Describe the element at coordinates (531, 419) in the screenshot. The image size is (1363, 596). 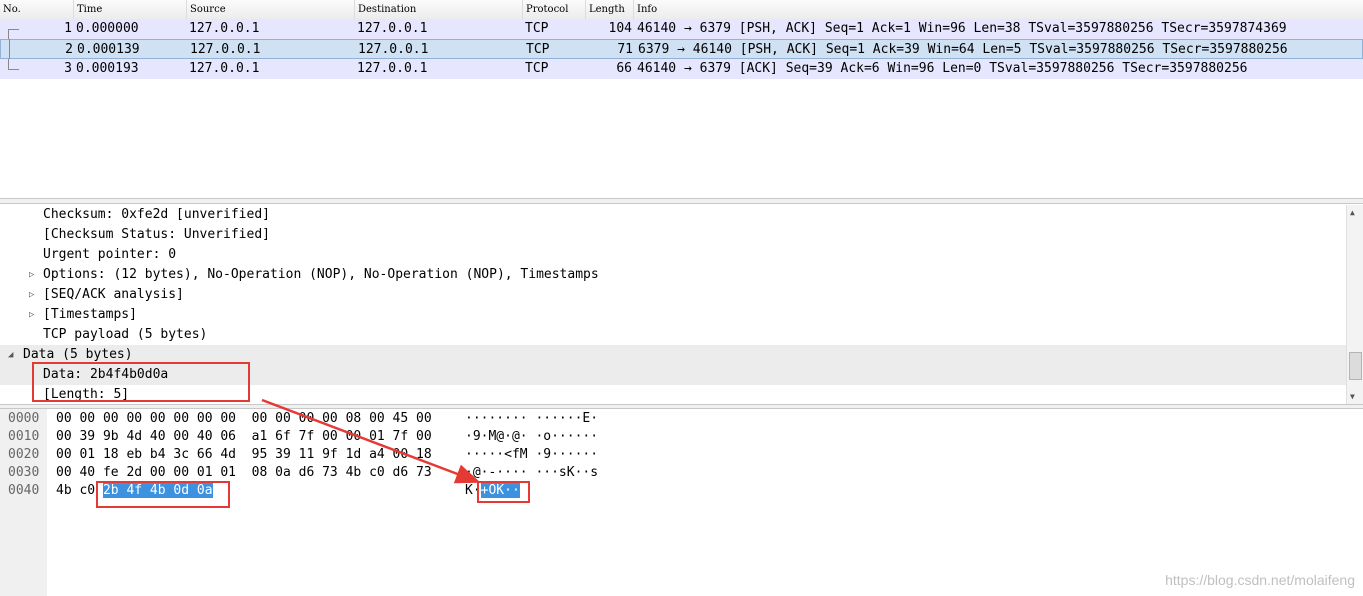
I see `ascii-bytes: ········ ······E·` at that location.